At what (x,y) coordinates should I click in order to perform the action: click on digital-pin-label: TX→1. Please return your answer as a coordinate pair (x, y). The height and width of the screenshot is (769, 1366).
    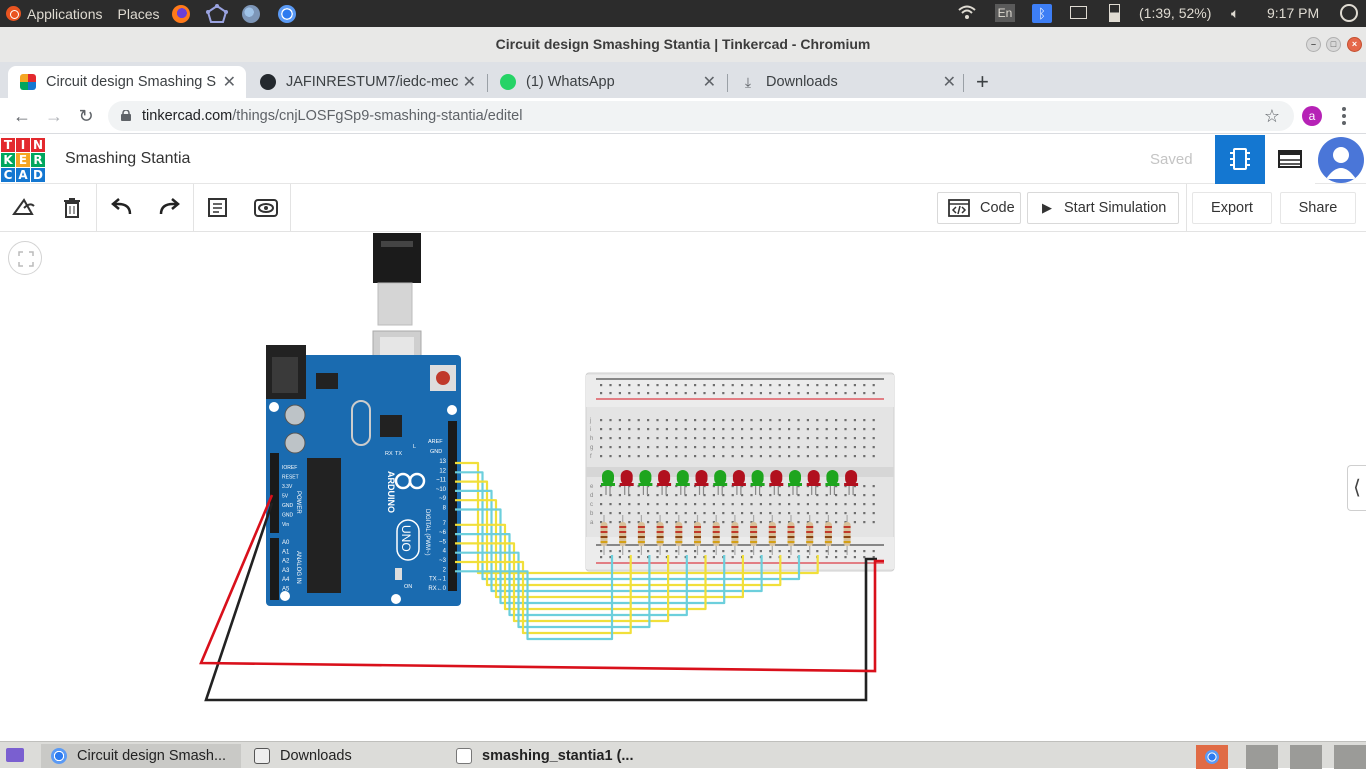
    Looking at the image, I should click on (438, 580).